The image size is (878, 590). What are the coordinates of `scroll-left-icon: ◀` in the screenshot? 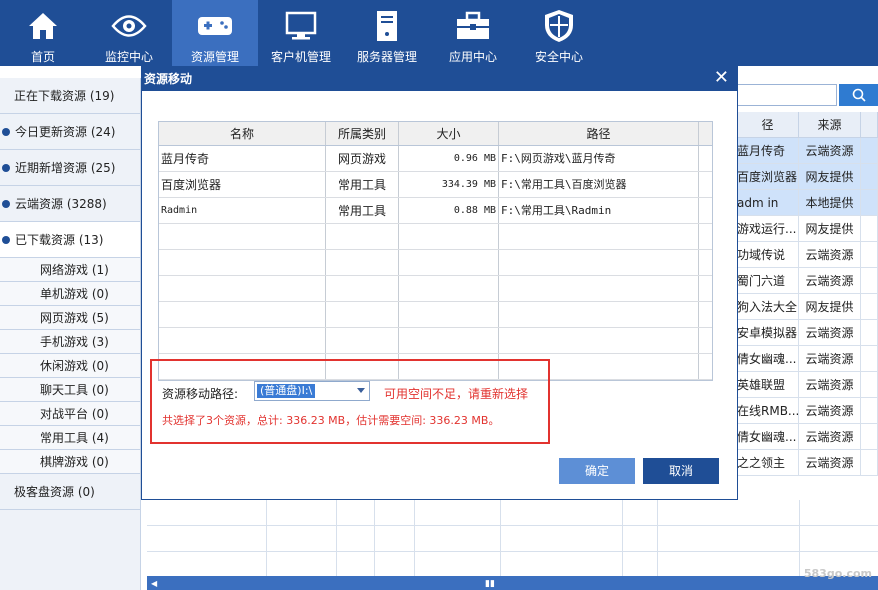 It's located at (154, 583).